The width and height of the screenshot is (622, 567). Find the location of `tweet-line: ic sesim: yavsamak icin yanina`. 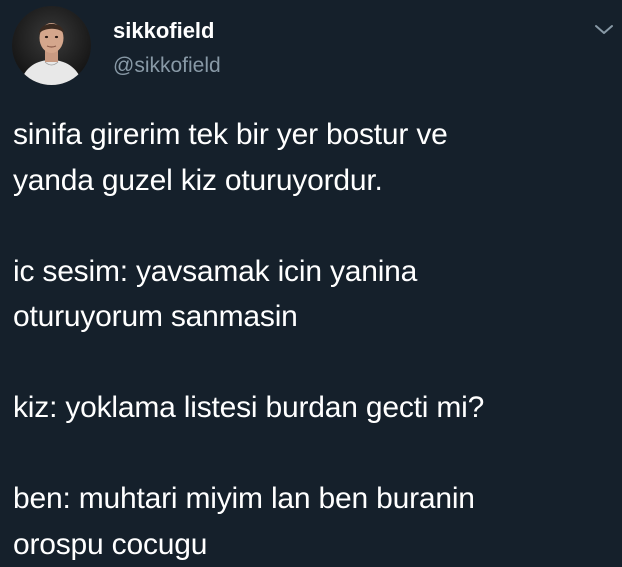

tweet-line: ic sesim: yavsamak icin yanina is located at coordinates (313, 272).